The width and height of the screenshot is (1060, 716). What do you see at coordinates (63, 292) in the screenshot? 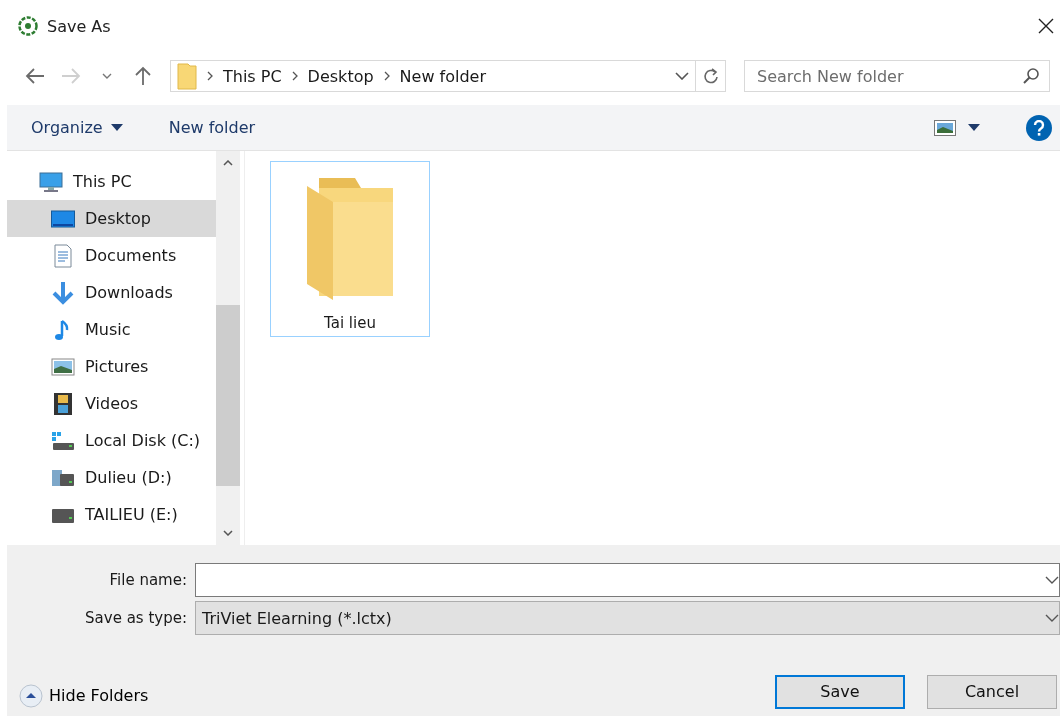
I see `down-arrow-icon` at bounding box center [63, 292].